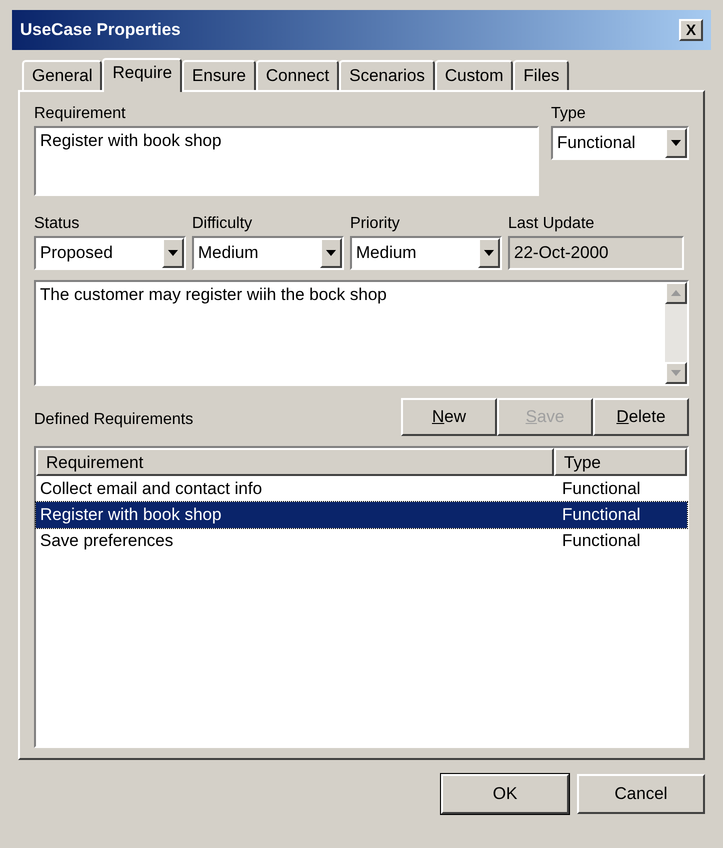 This screenshot has width=723, height=848. Describe the element at coordinates (676, 333) in the screenshot. I see `scrollbar` at that location.